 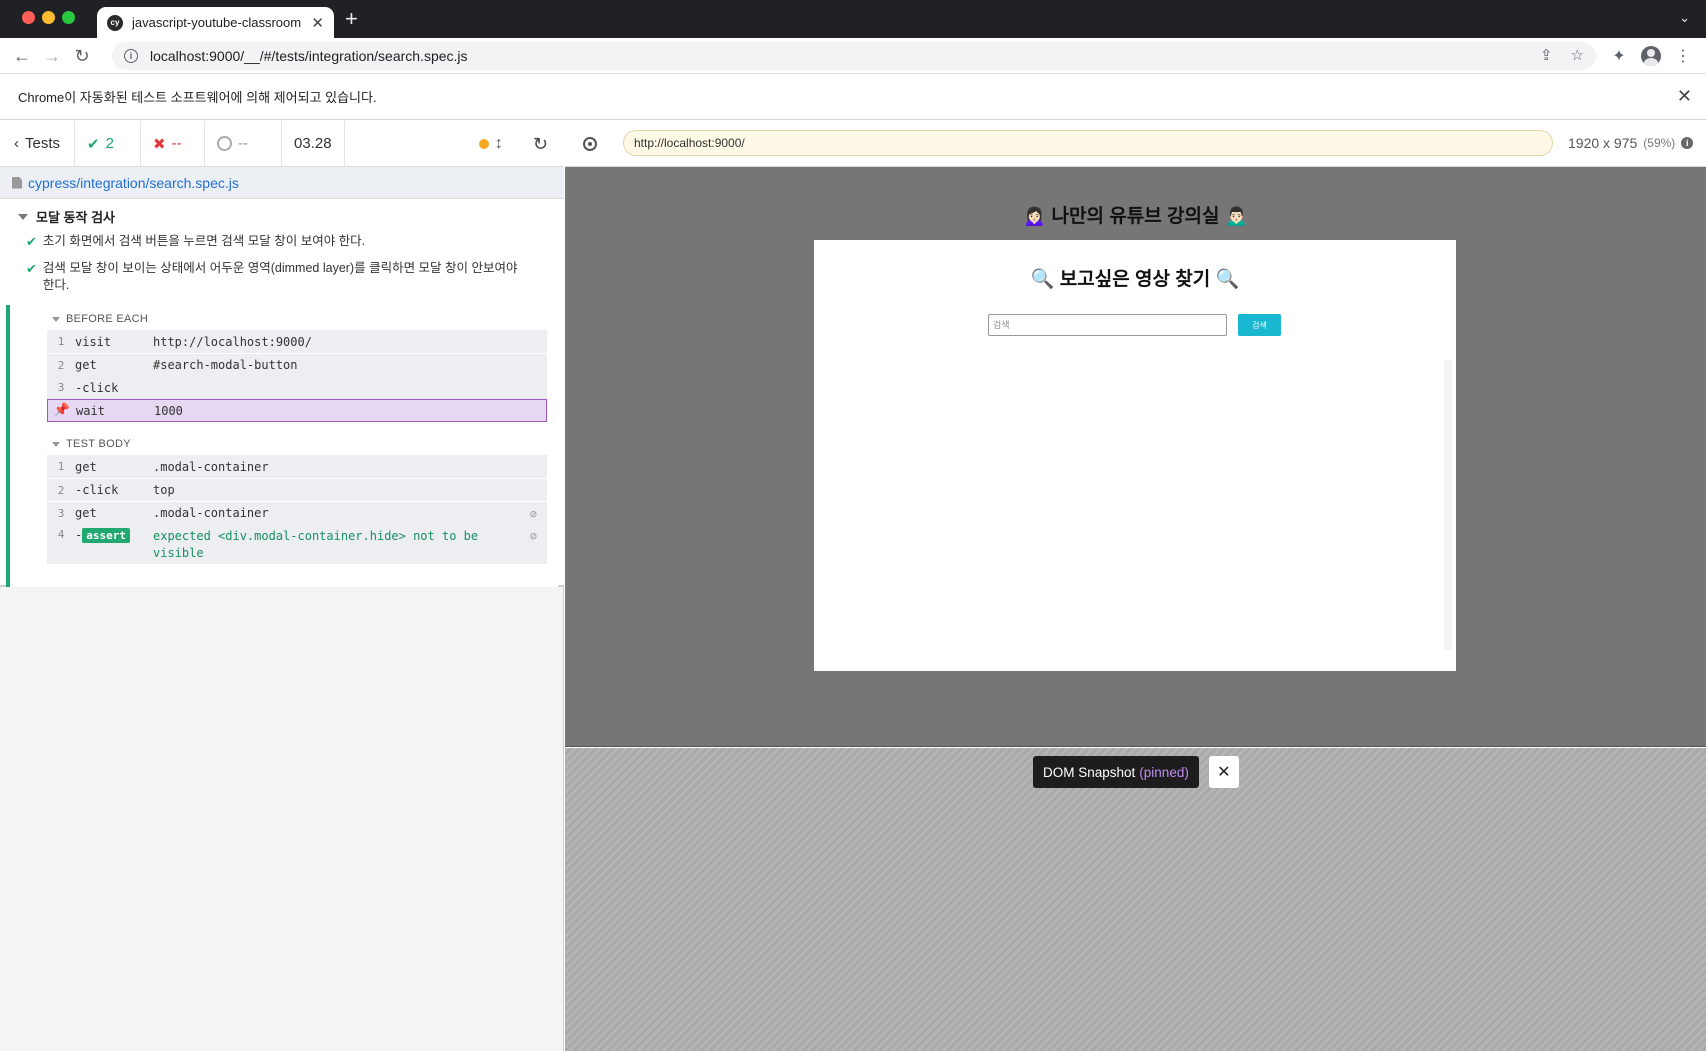 I want to click on pin-icon: 📌, so click(x=62, y=410).